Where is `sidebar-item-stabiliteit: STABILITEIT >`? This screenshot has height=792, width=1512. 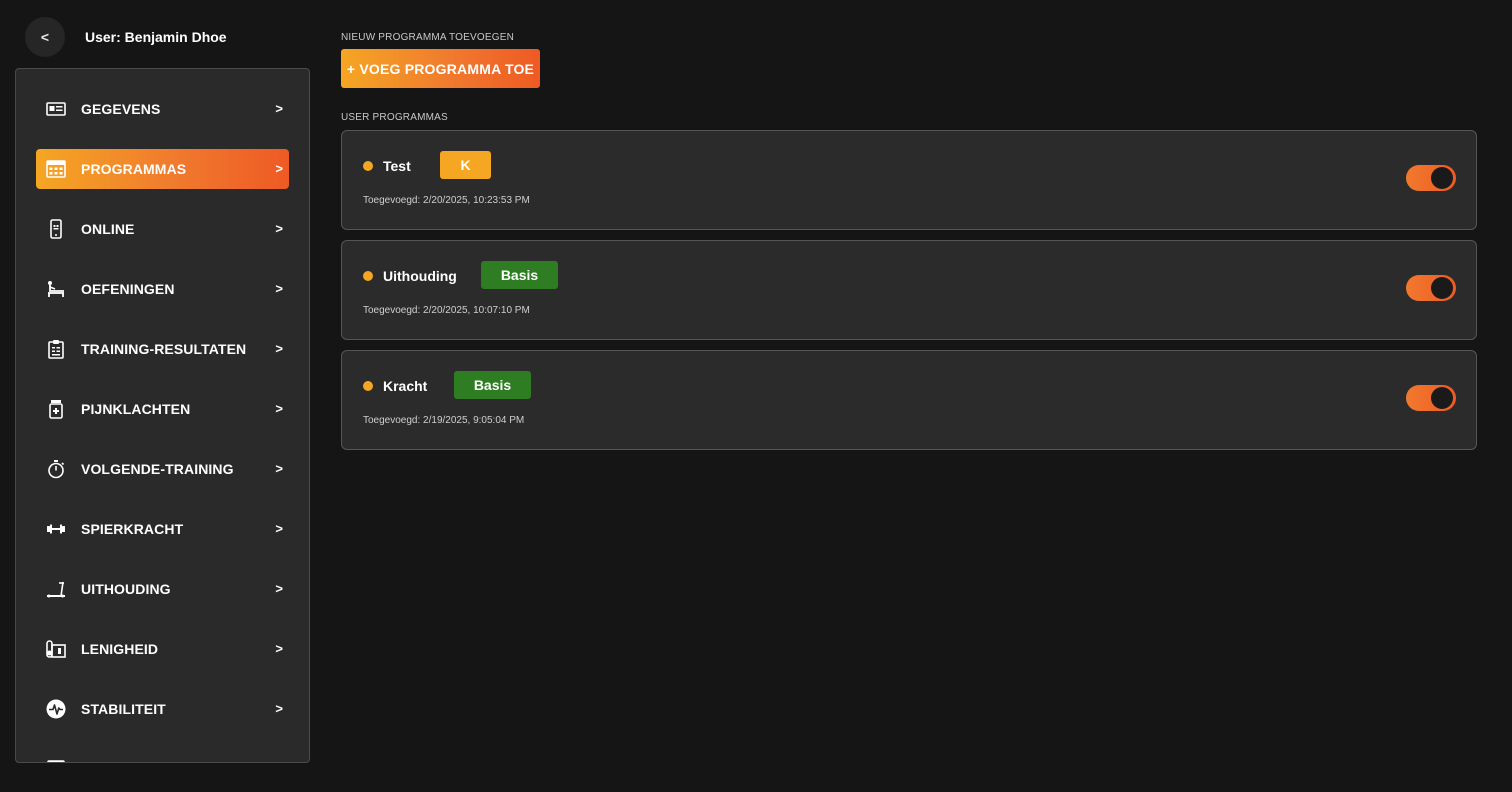 sidebar-item-stabiliteit: STABILITEIT > is located at coordinates (162, 709).